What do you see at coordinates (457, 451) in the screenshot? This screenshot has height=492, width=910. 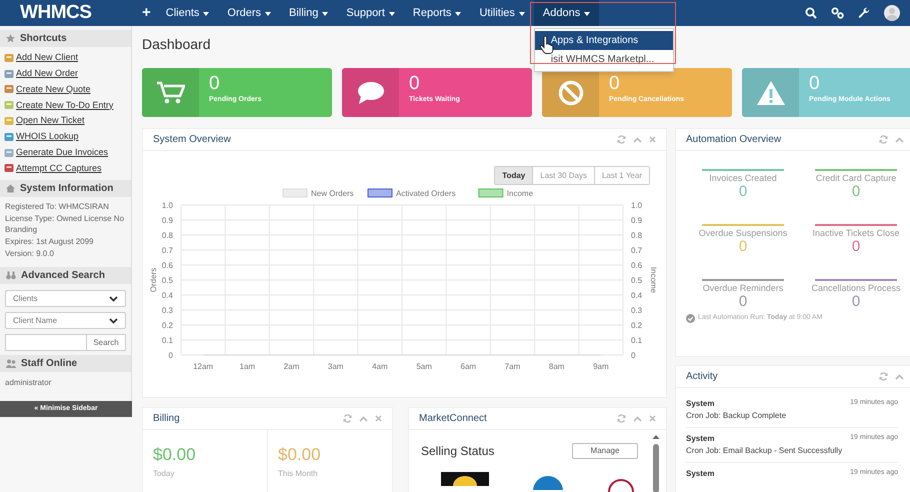 I see `section-heading: Selling Status` at bounding box center [457, 451].